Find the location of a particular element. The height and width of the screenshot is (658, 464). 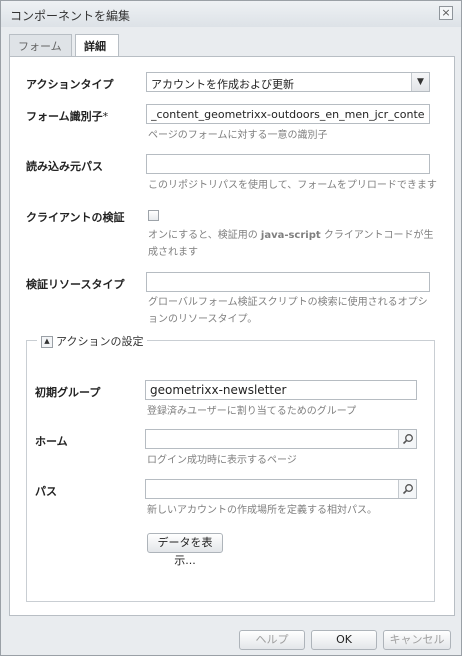

load-path-label: 読み込み元パス is located at coordinates (64, 166).